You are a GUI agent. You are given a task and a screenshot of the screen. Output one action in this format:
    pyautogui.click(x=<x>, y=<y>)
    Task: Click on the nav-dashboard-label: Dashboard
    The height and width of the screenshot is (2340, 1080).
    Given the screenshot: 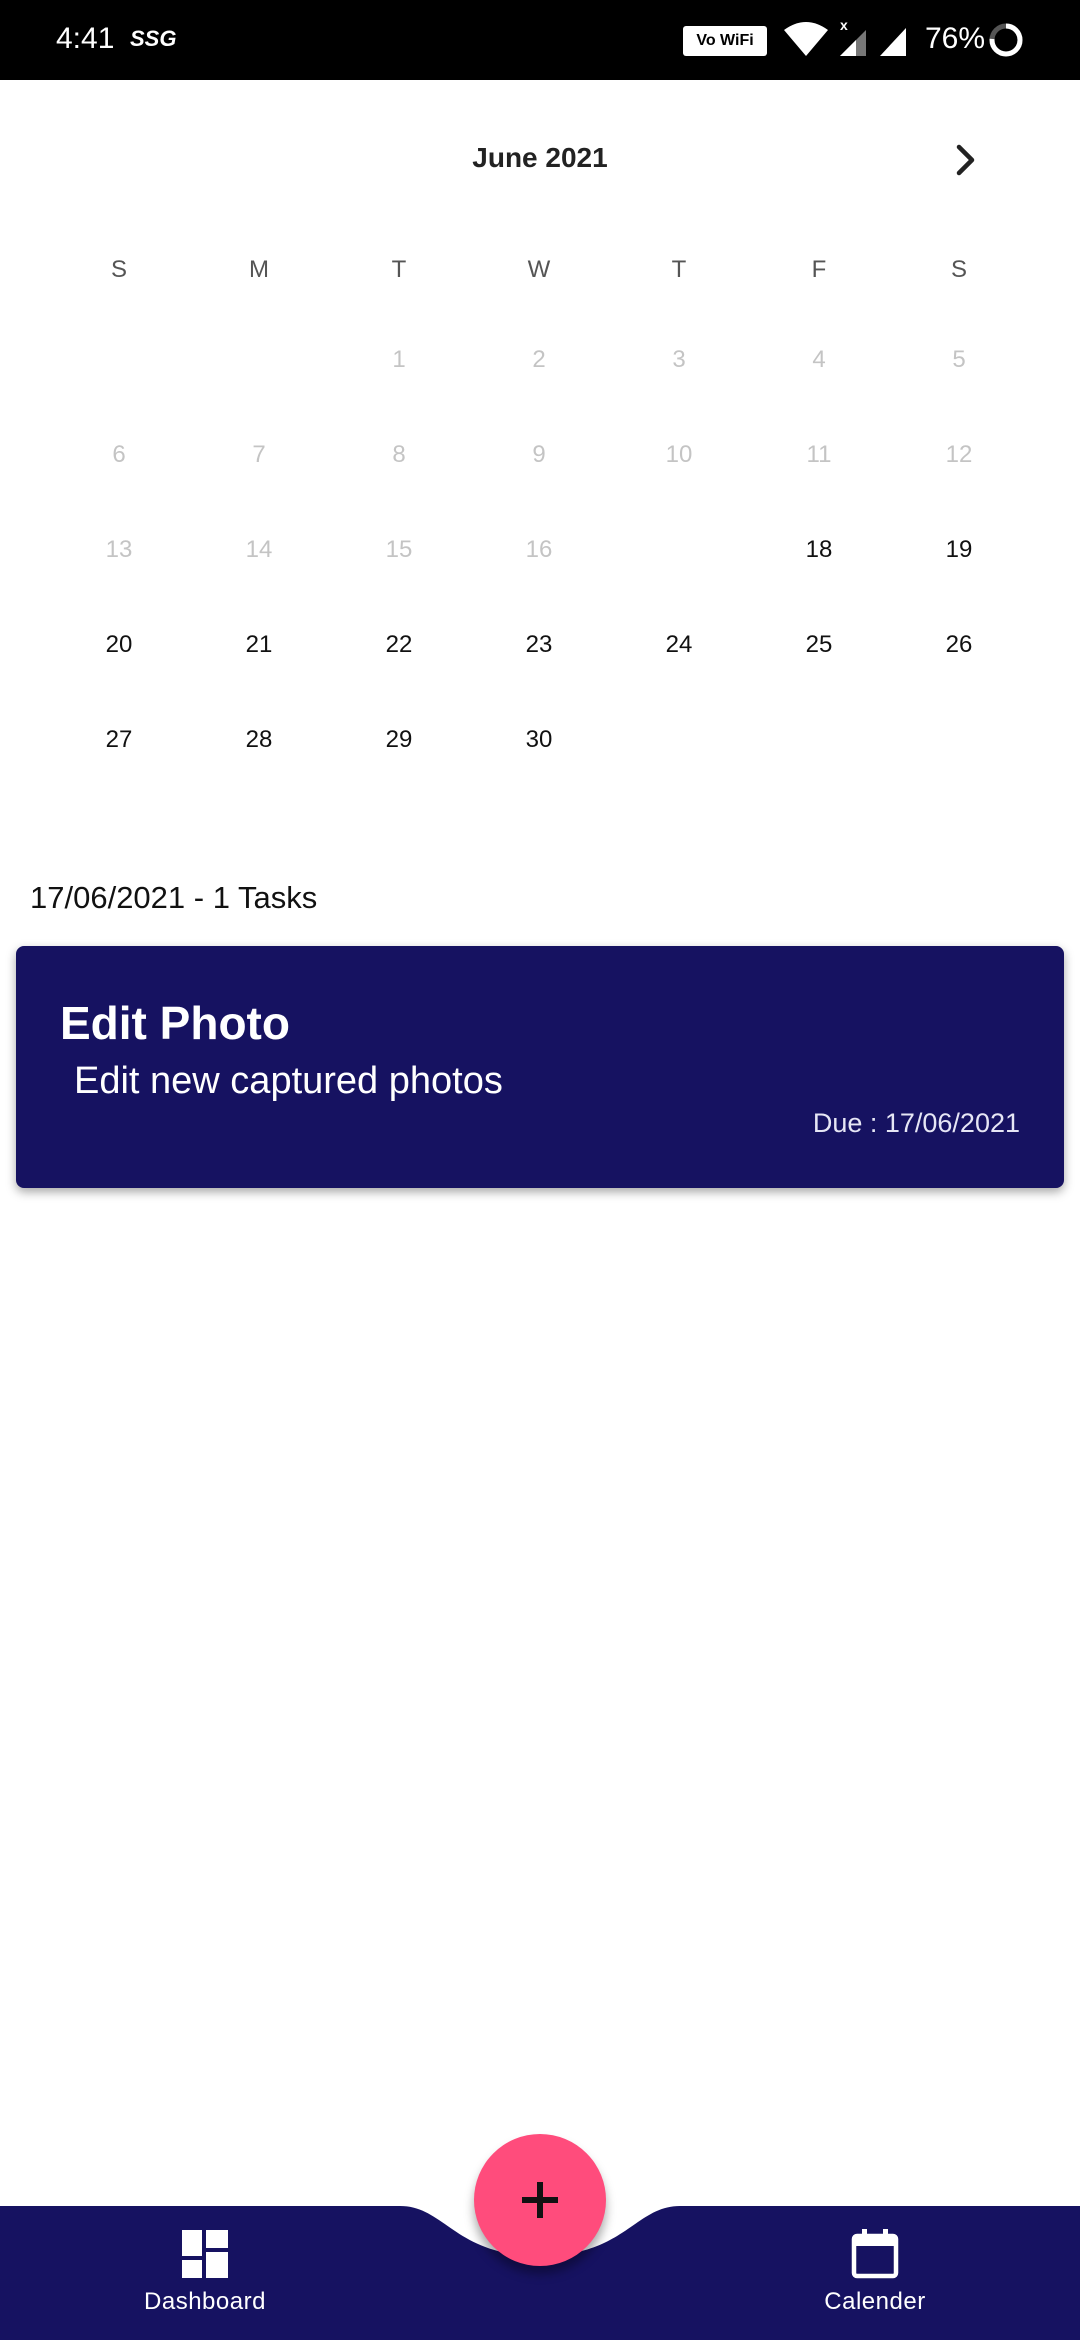 What is the action you would take?
    pyautogui.click(x=205, y=2301)
    